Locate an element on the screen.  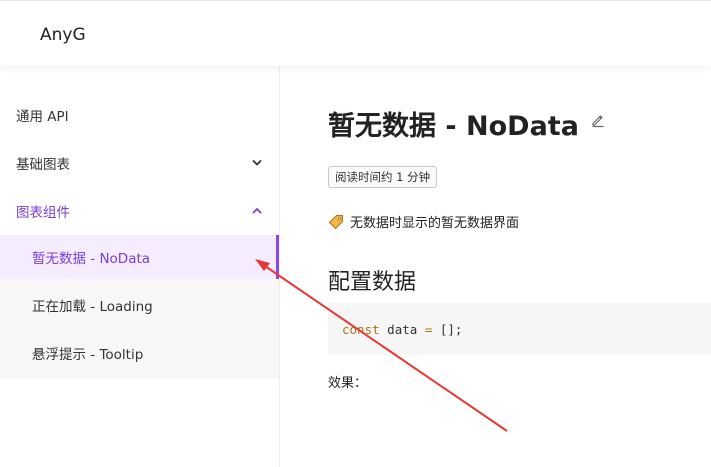
brand-logo: AnyG is located at coordinates (63, 35).